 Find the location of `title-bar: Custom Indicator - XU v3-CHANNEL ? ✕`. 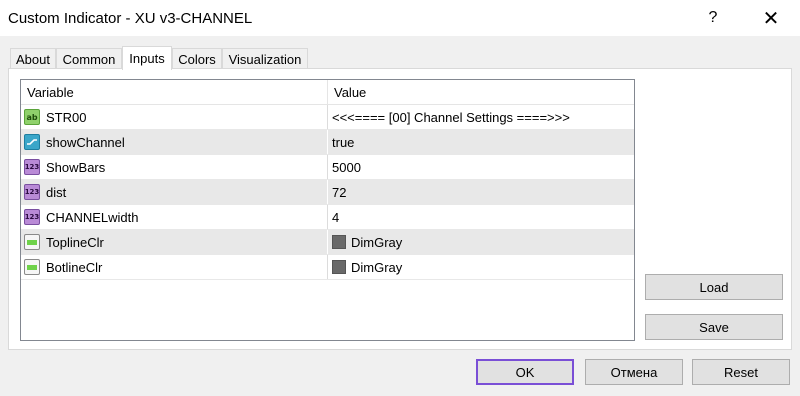

title-bar: Custom Indicator - XU v3-CHANNEL ? ✕ is located at coordinates (400, 18).